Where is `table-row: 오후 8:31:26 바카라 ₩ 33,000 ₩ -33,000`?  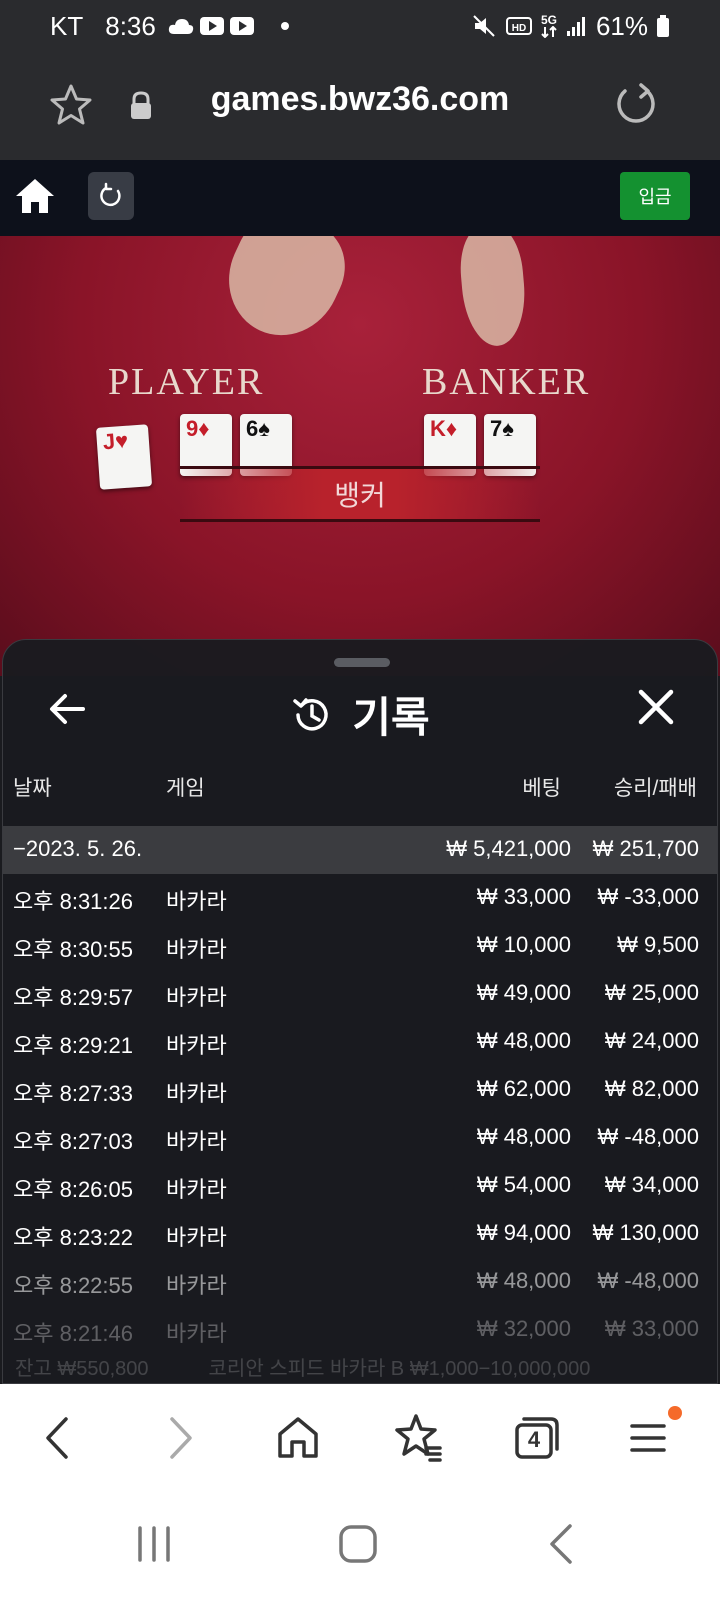 table-row: 오후 8:31:26 바카라 ₩ 33,000 ₩ -33,000 is located at coordinates (360, 898).